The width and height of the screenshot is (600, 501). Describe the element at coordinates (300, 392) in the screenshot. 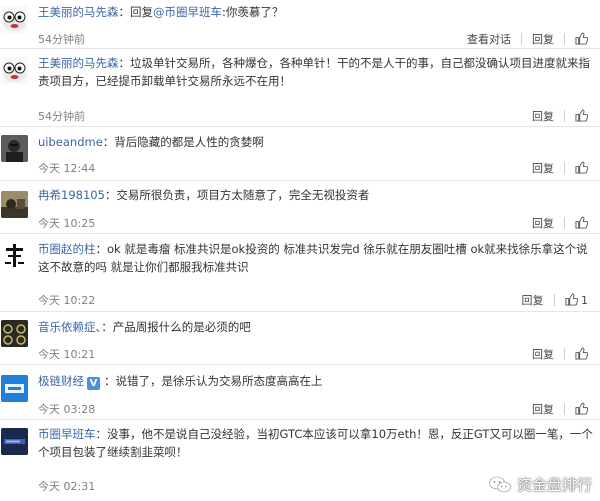

I see `comment-item: 极链财经 V ：说错了，是徐乐认为交易所态度高高在上 今天 03:28 回复` at that location.